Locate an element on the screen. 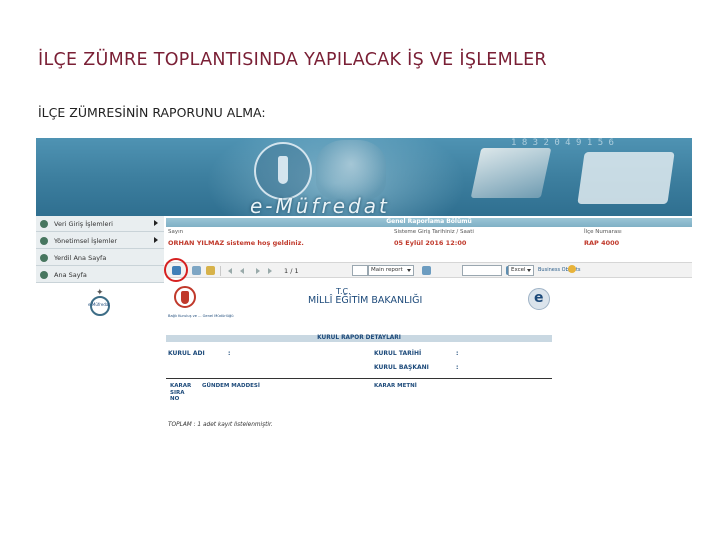 This screenshot has width=720, height=540. view-select: Main report is located at coordinates (391, 270).